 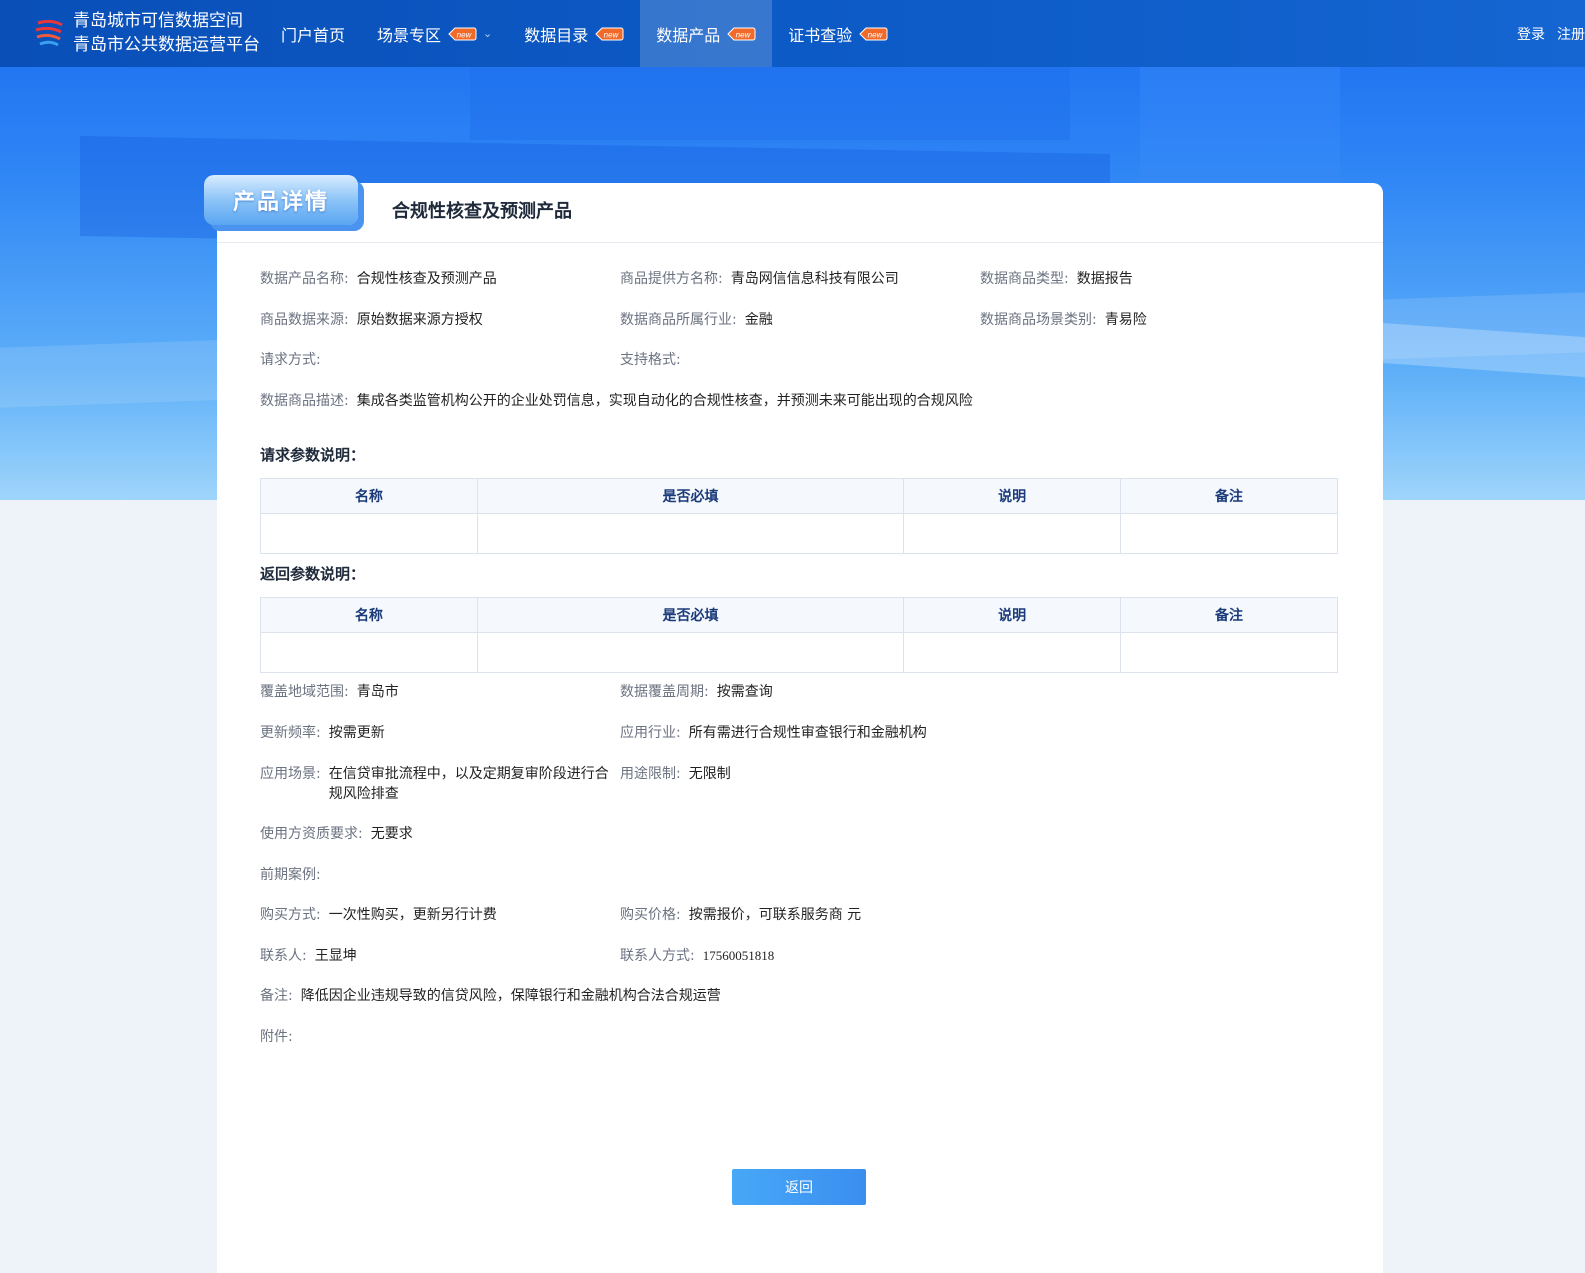 I want to click on field-attachment: 附件:, so click(x=280, y=1037).